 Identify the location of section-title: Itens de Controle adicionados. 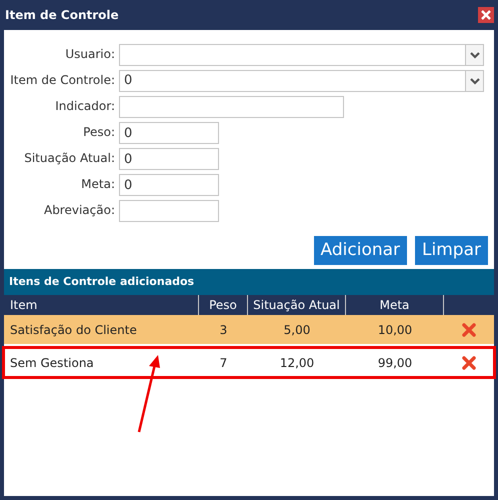
(101, 282).